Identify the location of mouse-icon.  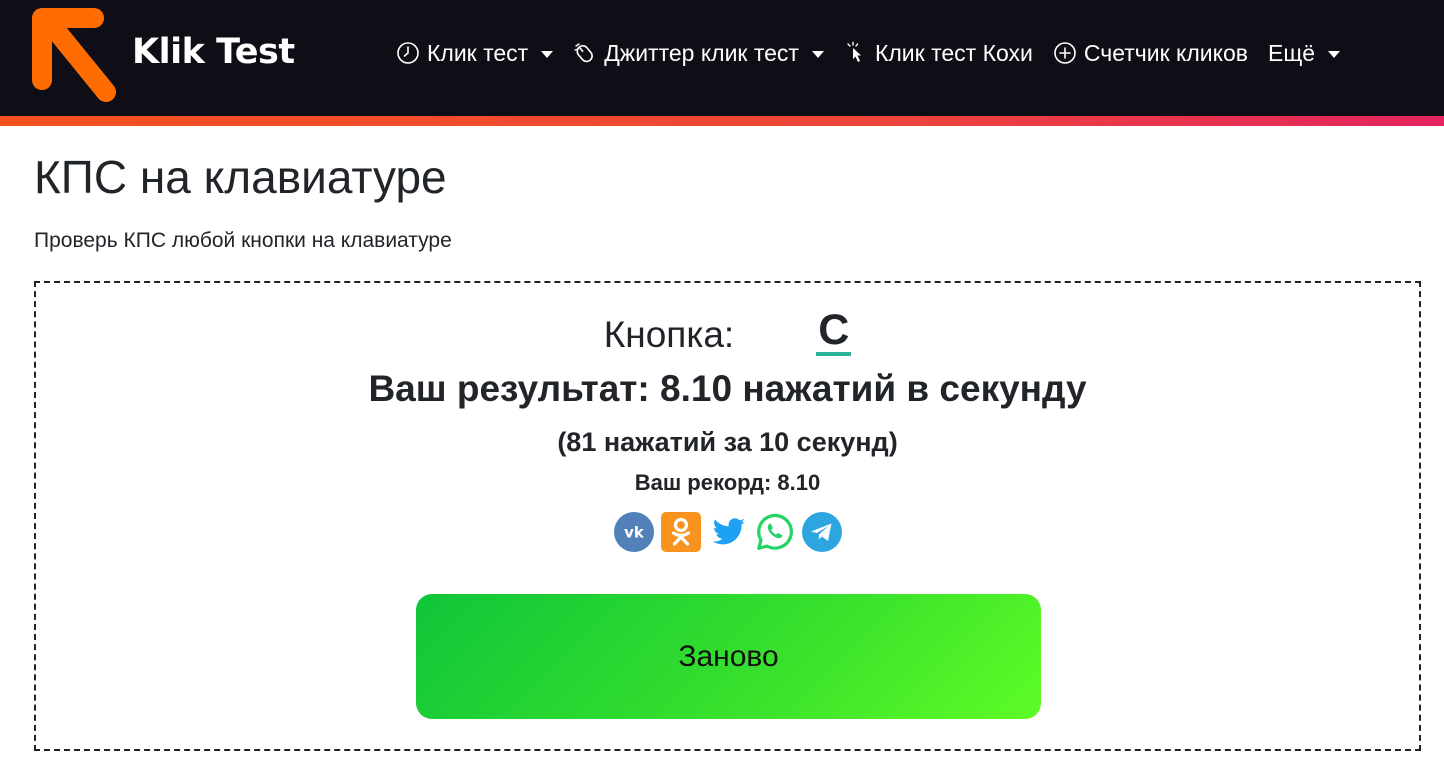
(584, 53).